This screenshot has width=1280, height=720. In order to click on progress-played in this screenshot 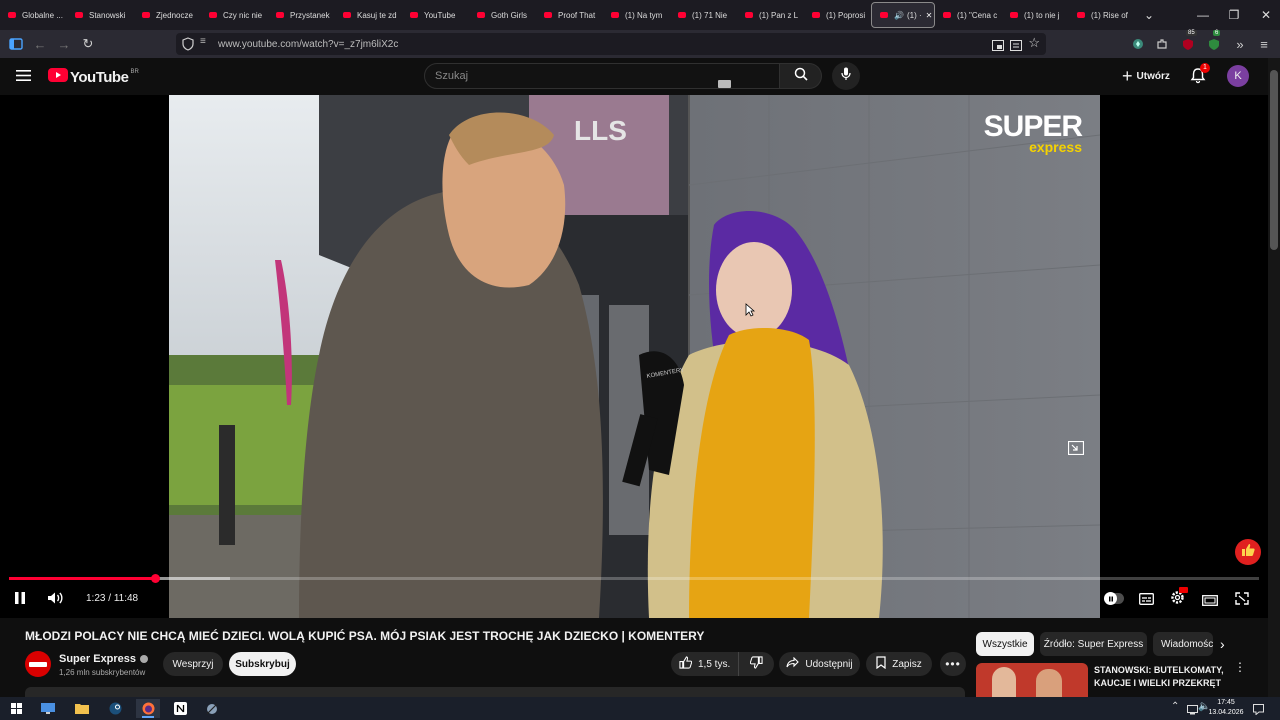, I will do `click(82, 578)`.